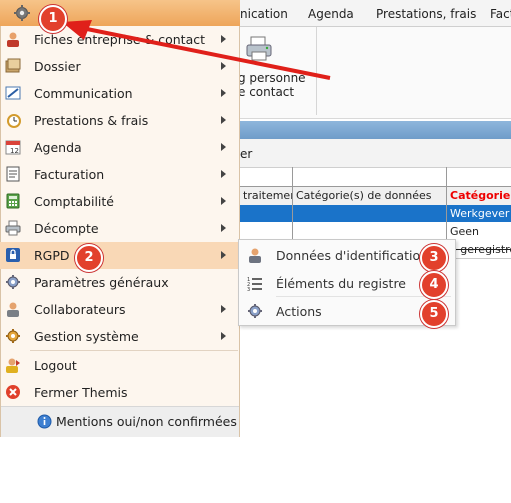  Describe the element at coordinates (206, 53) in the screenshot. I see `annotation-arrow-line` at that location.